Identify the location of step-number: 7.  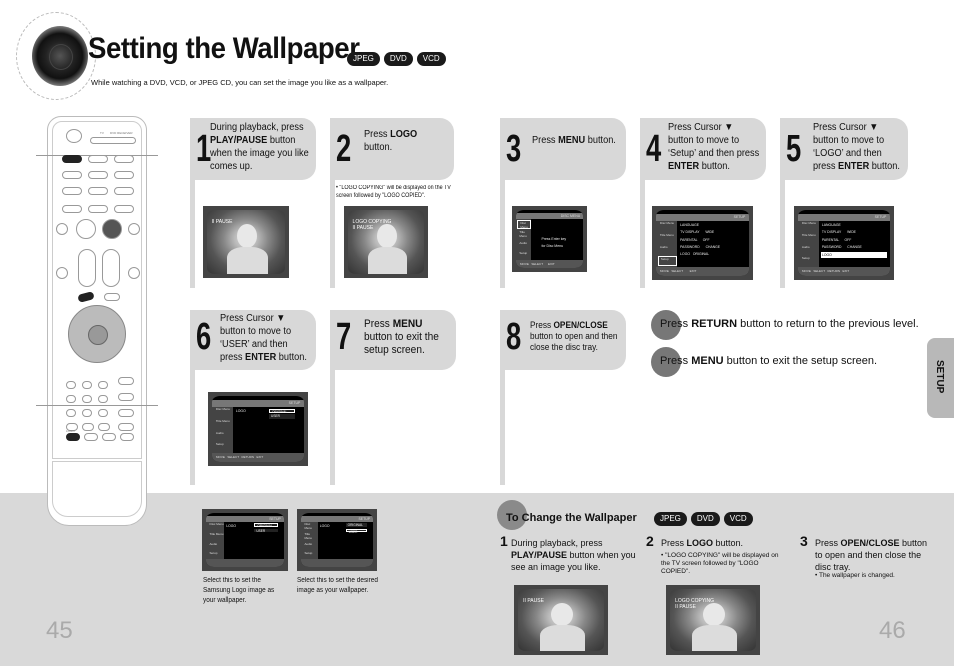
(344, 337).